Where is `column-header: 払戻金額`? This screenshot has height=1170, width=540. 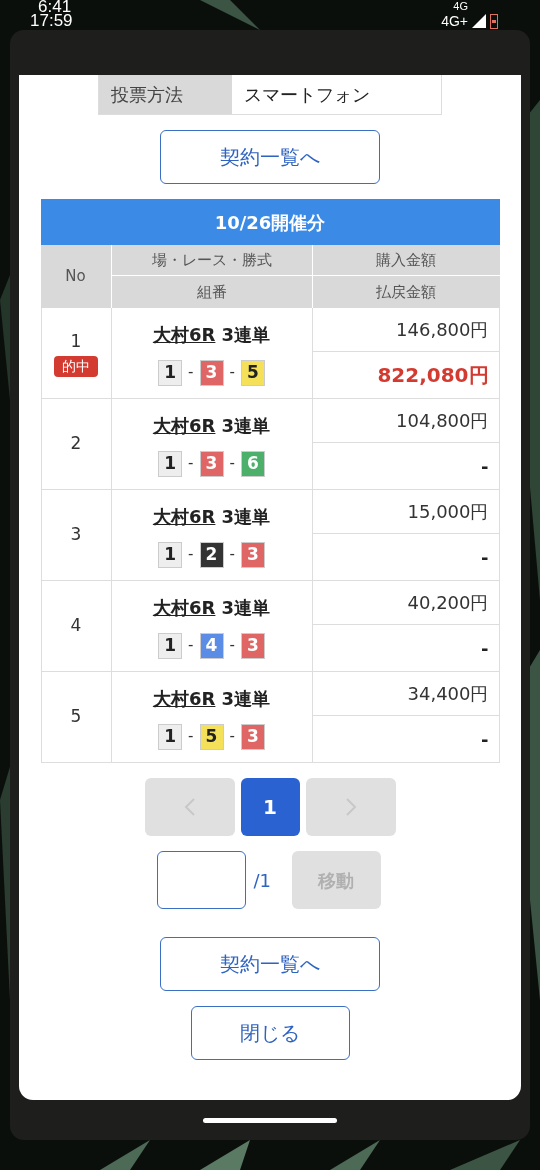
column-header: 払戻金額 is located at coordinates (406, 292).